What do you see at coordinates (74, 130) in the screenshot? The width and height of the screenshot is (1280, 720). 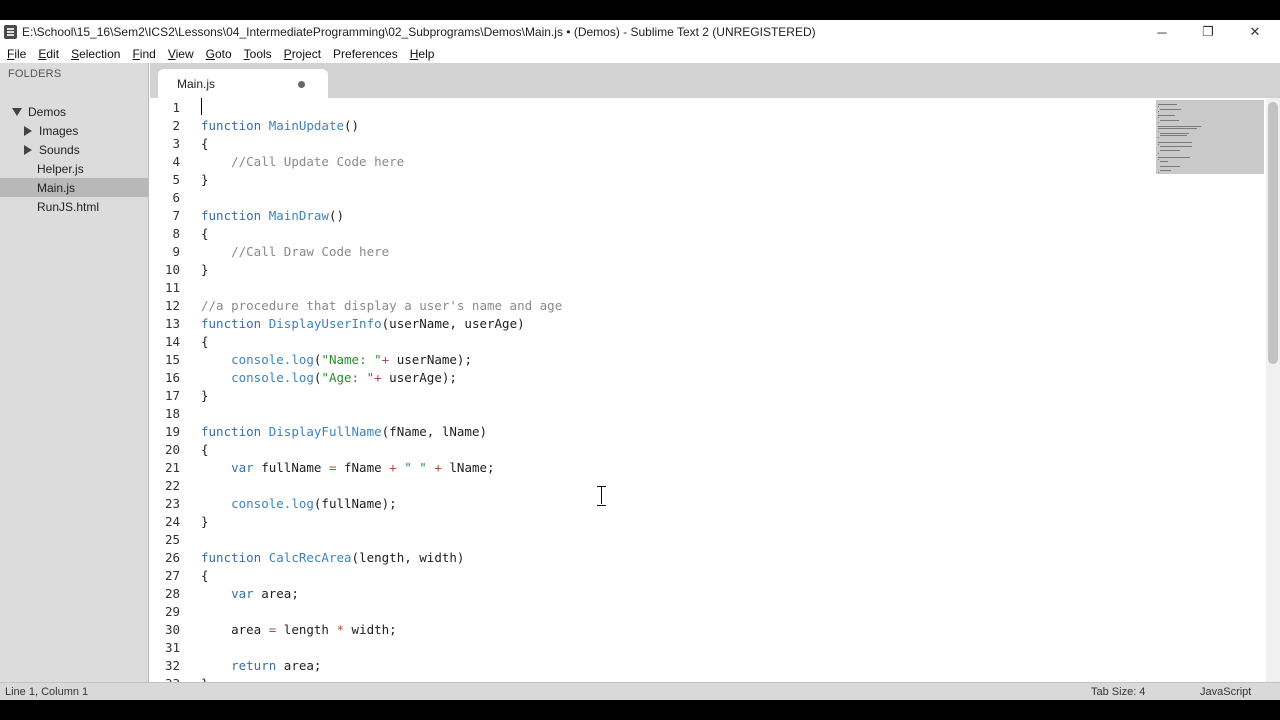 I see `sidebar-item-images: Images` at bounding box center [74, 130].